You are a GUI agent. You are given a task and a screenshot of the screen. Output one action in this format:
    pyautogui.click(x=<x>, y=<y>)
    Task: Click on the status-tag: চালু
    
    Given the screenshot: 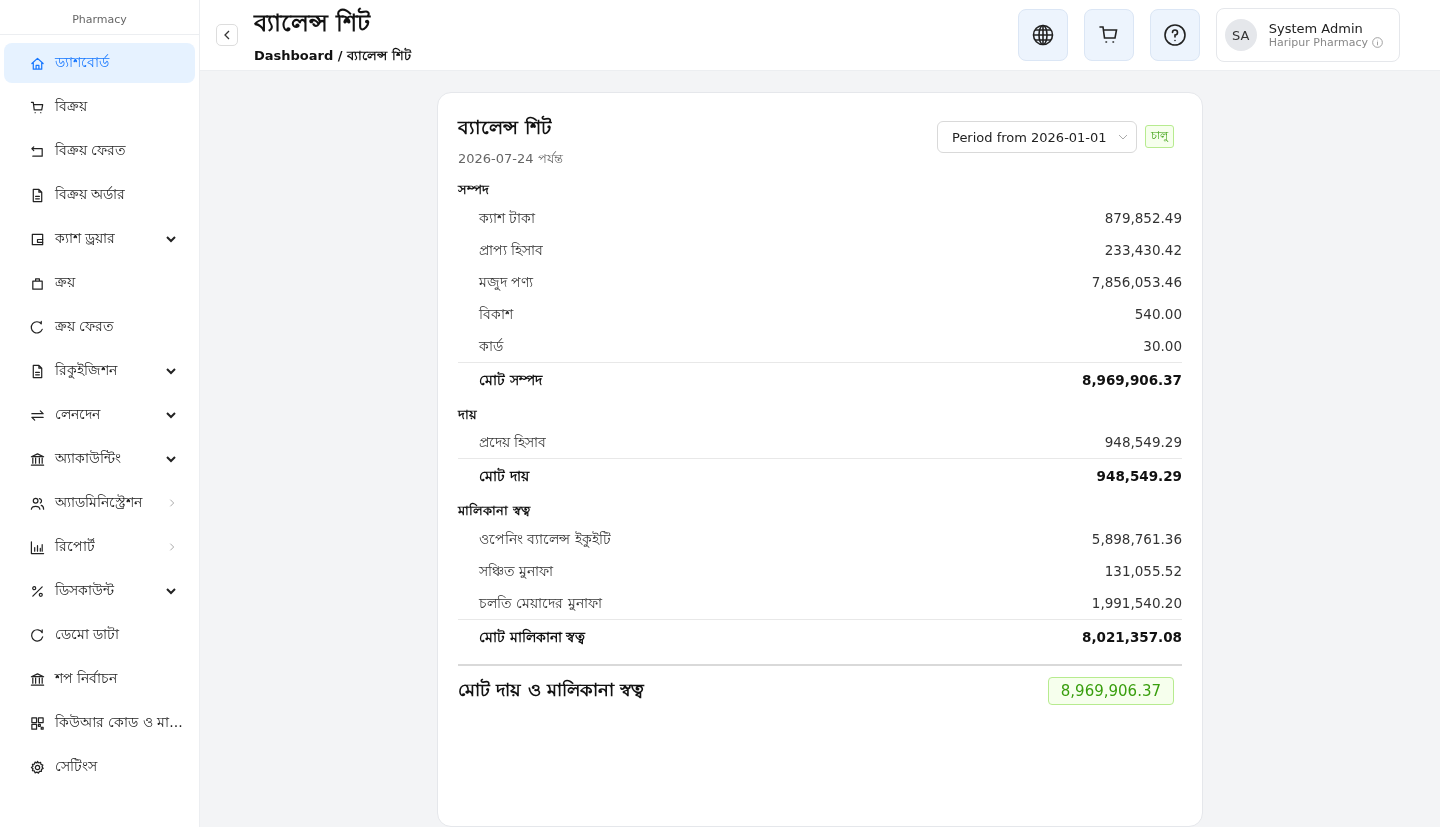 What is the action you would take?
    pyautogui.click(x=1159, y=136)
    